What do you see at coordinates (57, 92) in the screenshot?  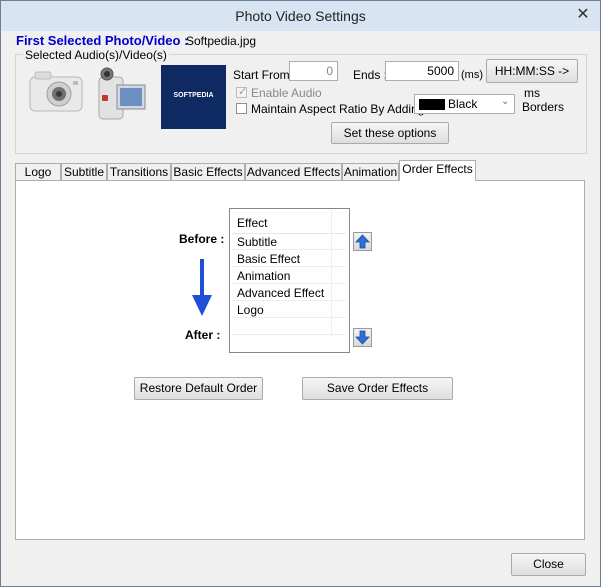 I see `camera-icon` at bounding box center [57, 92].